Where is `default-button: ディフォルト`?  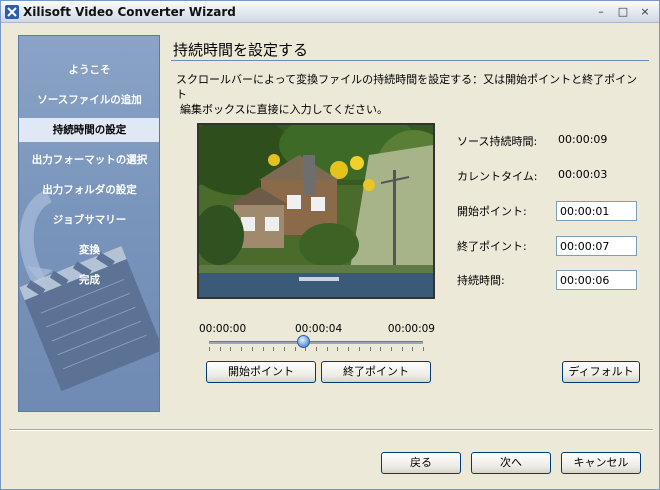 default-button: ディフォルト is located at coordinates (601, 372).